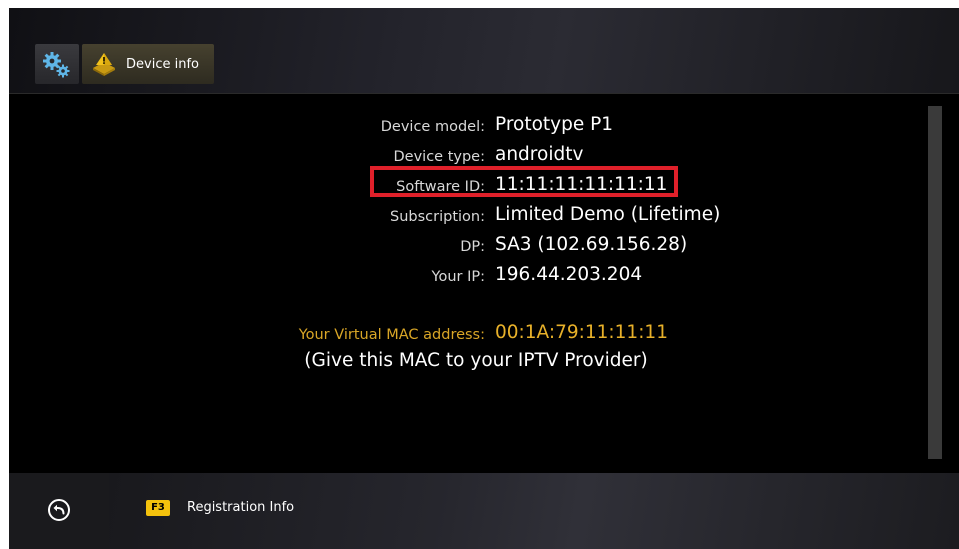 The image size is (959, 549). I want to click on device-info-tab: Device info, so click(148, 64).